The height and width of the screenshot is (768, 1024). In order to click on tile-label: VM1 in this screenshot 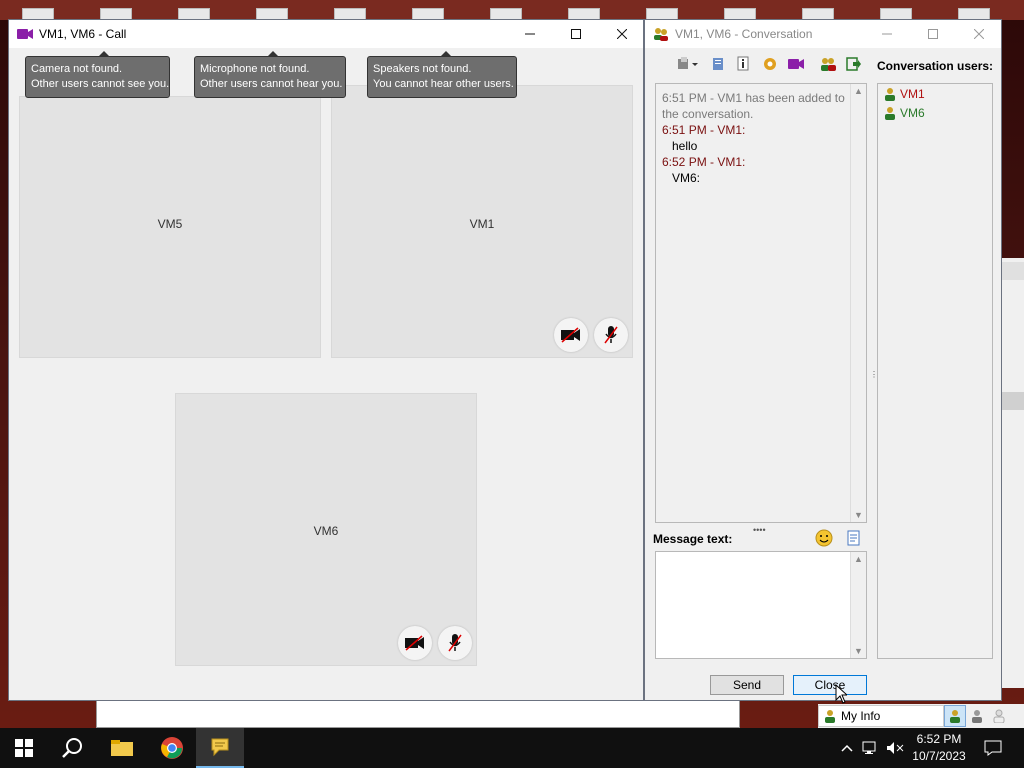, I will do `click(482, 224)`.